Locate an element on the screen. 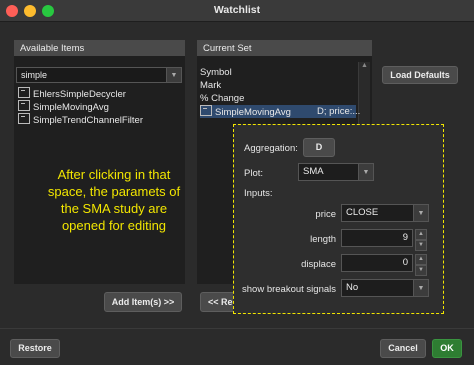  list-item: Mark is located at coordinates (278, 85).